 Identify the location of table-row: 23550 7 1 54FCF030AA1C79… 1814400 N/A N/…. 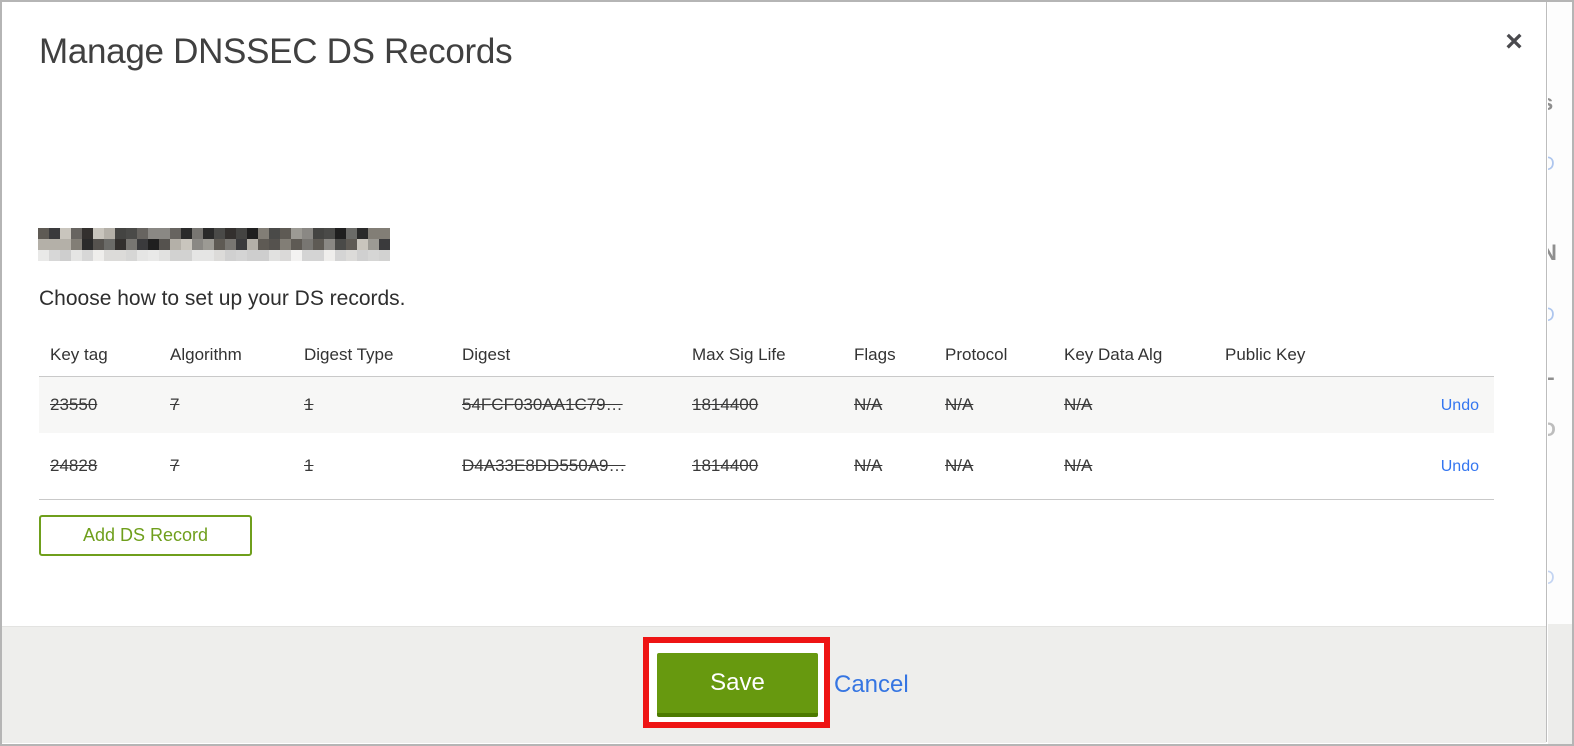
(766, 404).